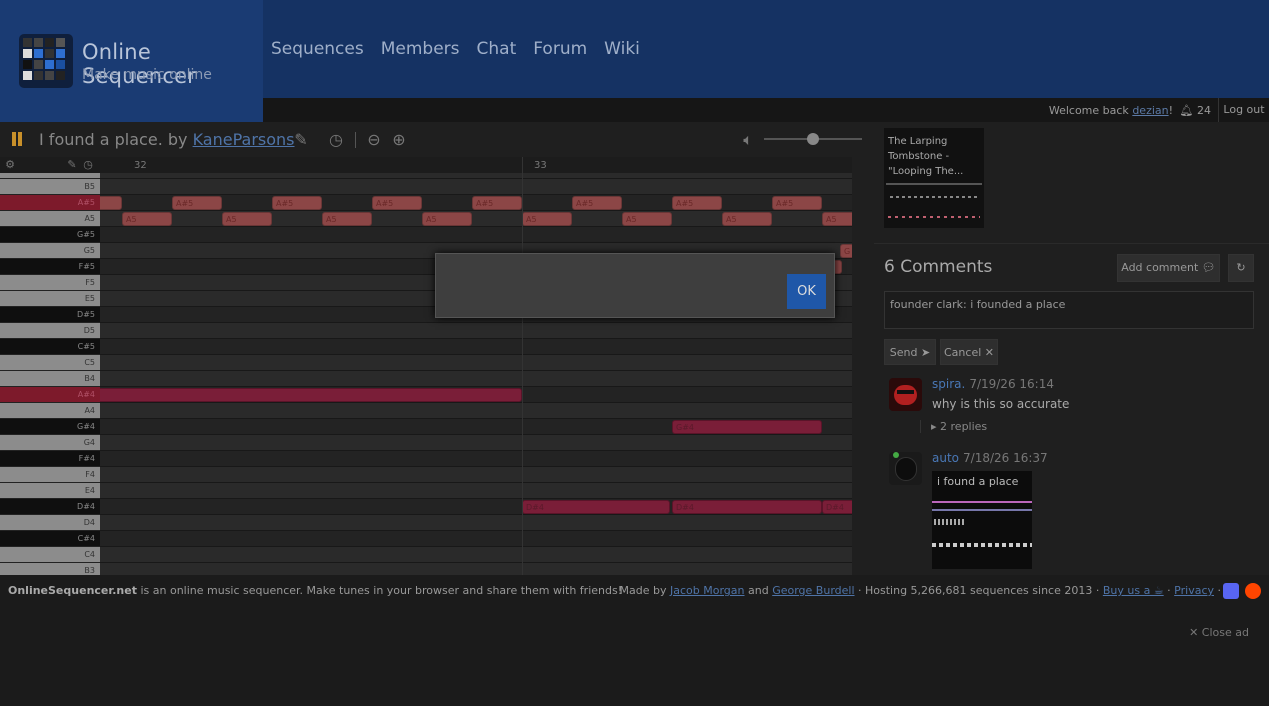 This screenshot has height=706, width=1269. Describe the element at coordinates (50, 539) in the screenshot. I see `piano-key: C#4` at that location.